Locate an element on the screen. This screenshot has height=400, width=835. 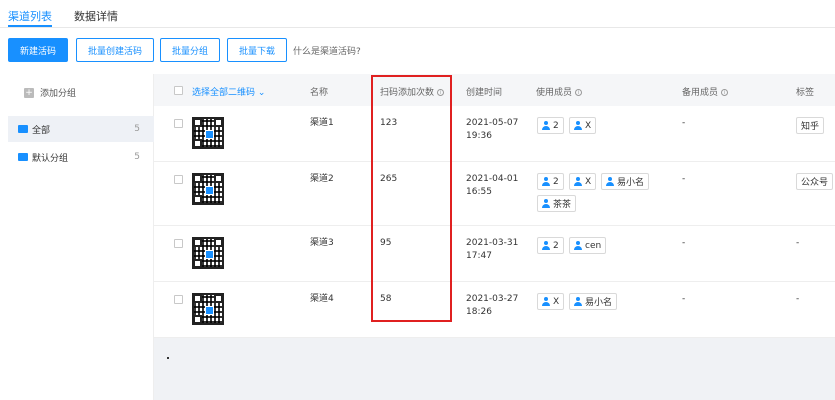
plus-icon: + is located at coordinates (29, 92).